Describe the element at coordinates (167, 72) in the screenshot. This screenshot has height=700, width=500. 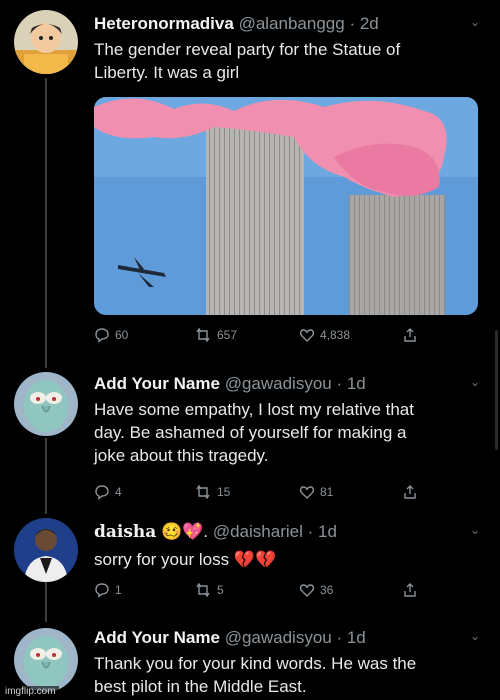
I see `tweet-text-line: Liberty. It was a girl` at that location.